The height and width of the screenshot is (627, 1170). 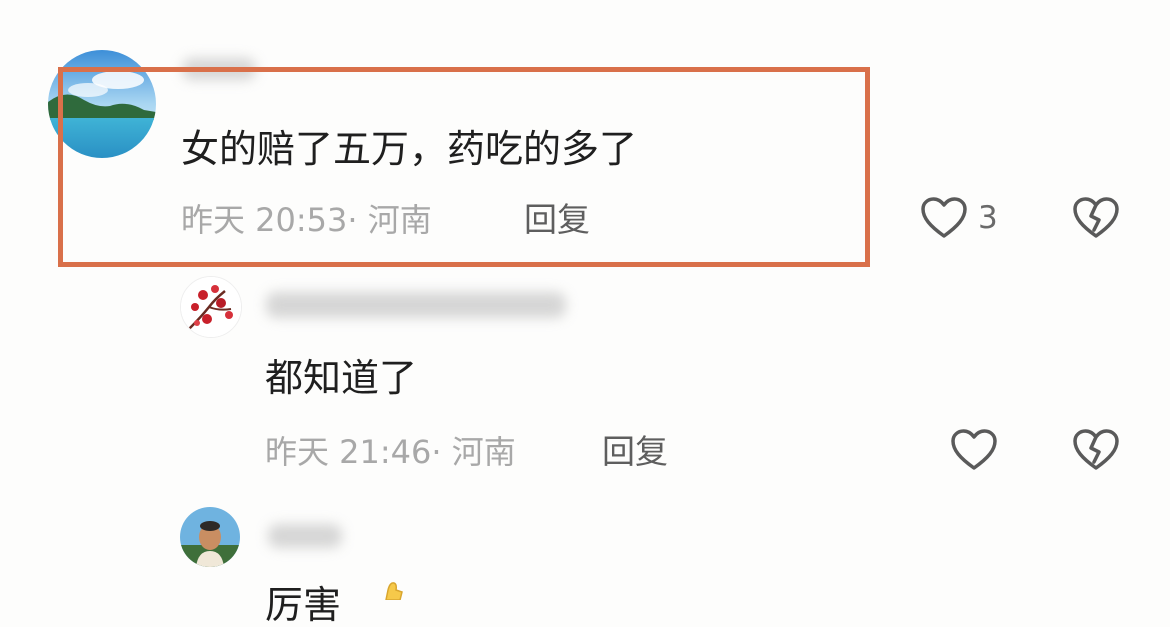 I want to click on comment-text: 都知道了, so click(x=341, y=378).